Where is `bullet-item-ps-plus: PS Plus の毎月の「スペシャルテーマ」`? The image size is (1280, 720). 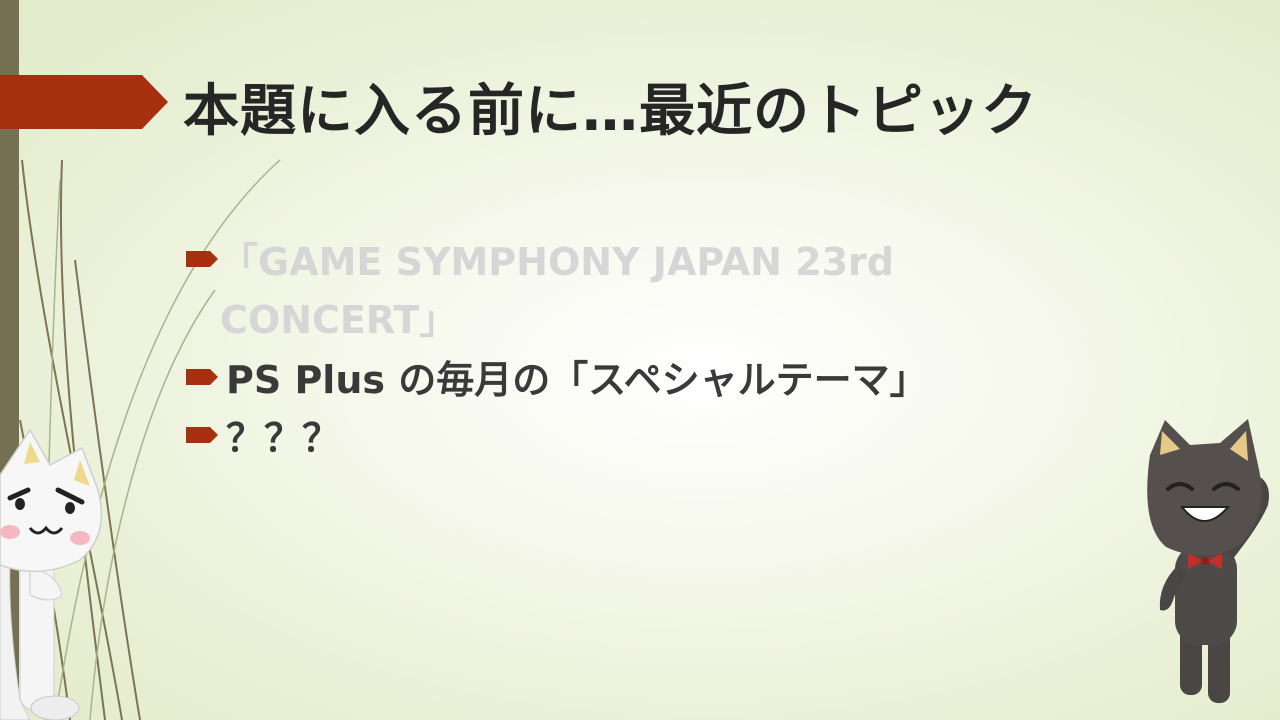
bullet-item-ps-plus: PS Plus の毎月の「スペシャルテーマ」 is located at coordinates (626, 380).